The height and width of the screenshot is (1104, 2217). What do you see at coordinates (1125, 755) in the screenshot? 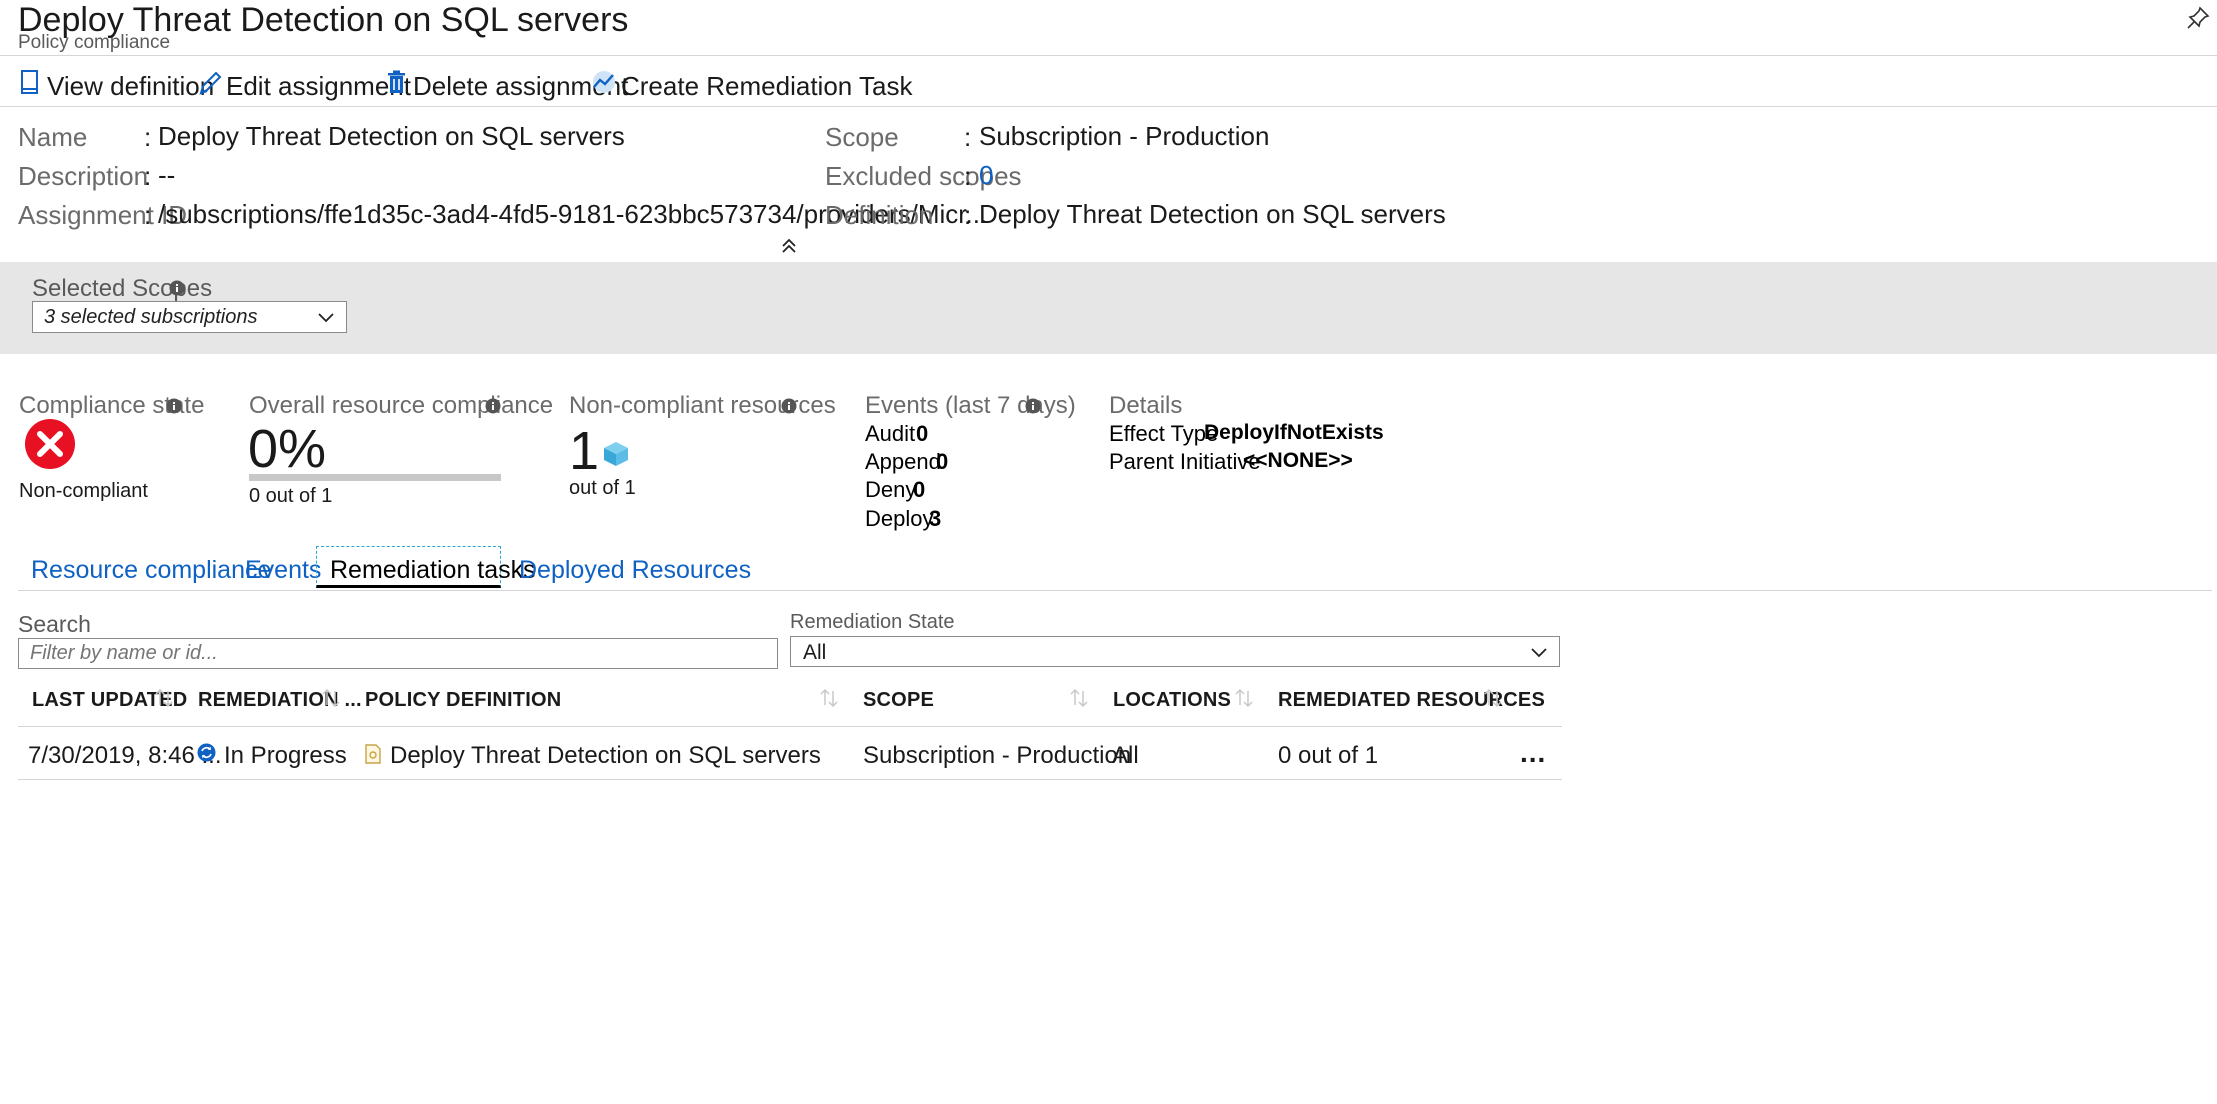
I see `cell-locations: All` at bounding box center [1125, 755].